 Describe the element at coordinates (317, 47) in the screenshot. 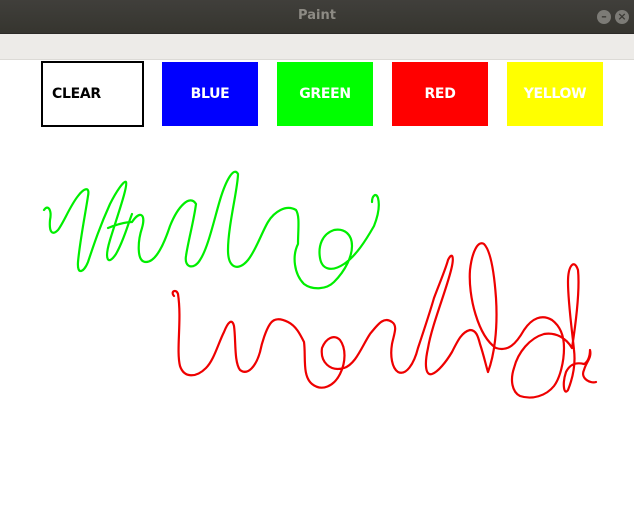

I see `menu-bar` at that location.